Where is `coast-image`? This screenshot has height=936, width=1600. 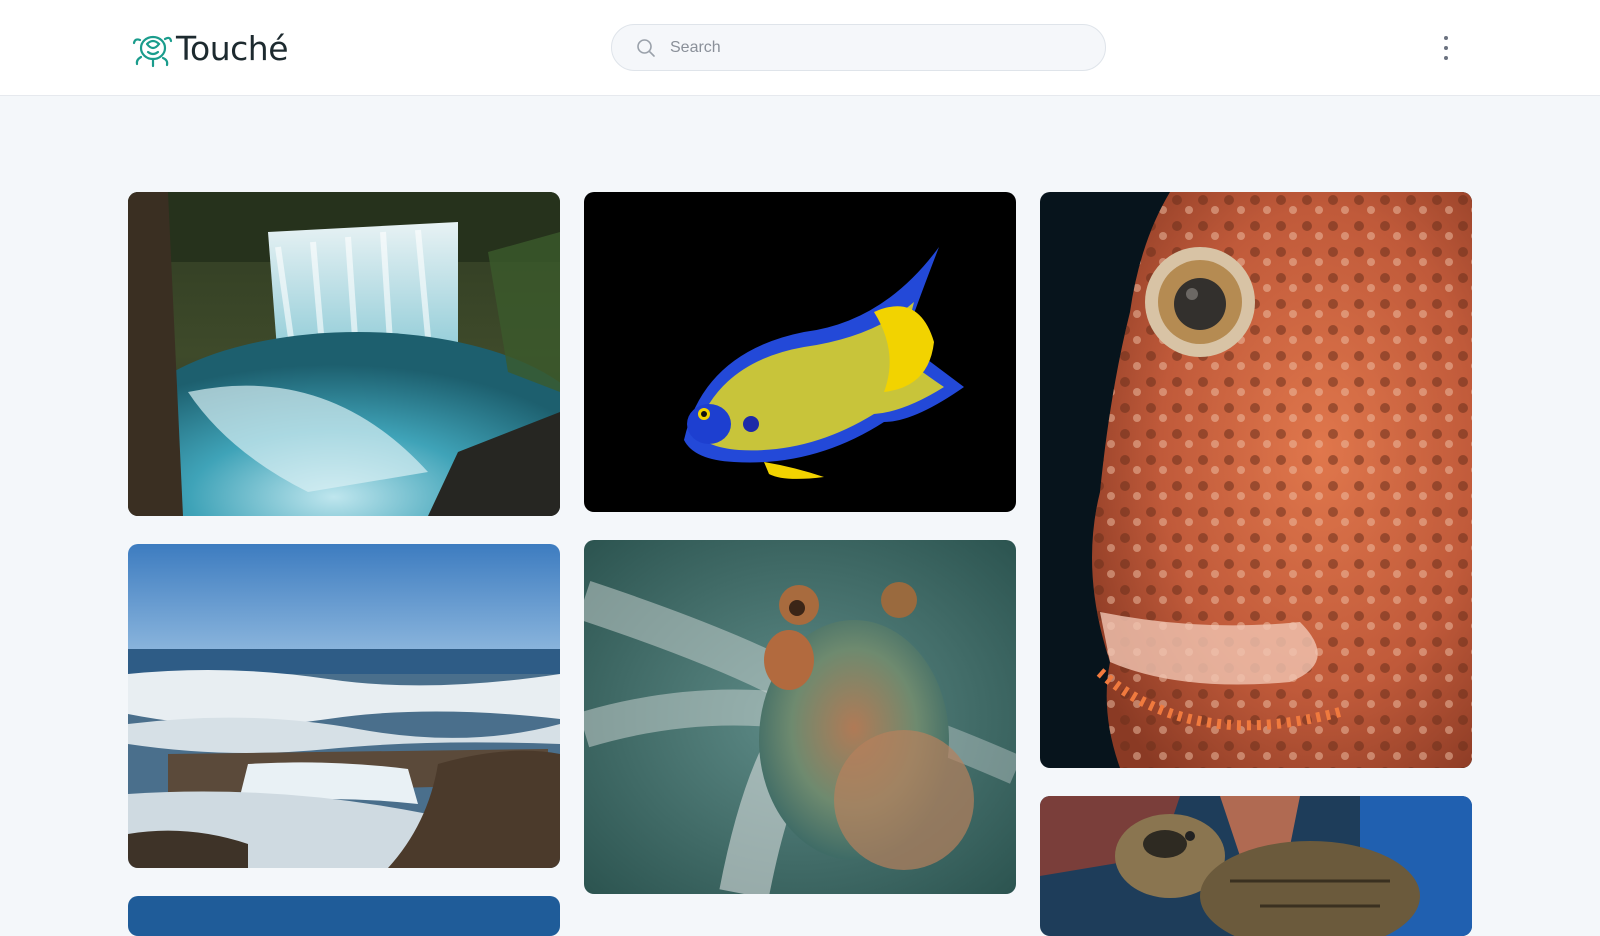 coast-image is located at coordinates (344, 706).